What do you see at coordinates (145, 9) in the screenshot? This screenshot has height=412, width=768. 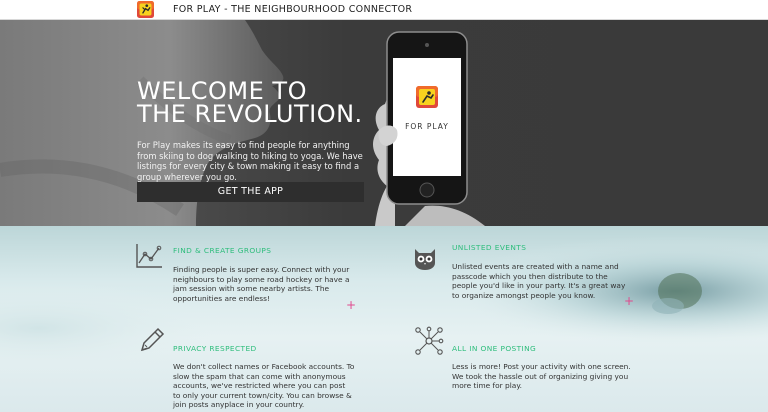 I see `for-play-logo-icon` at bounding box center [145, 9].